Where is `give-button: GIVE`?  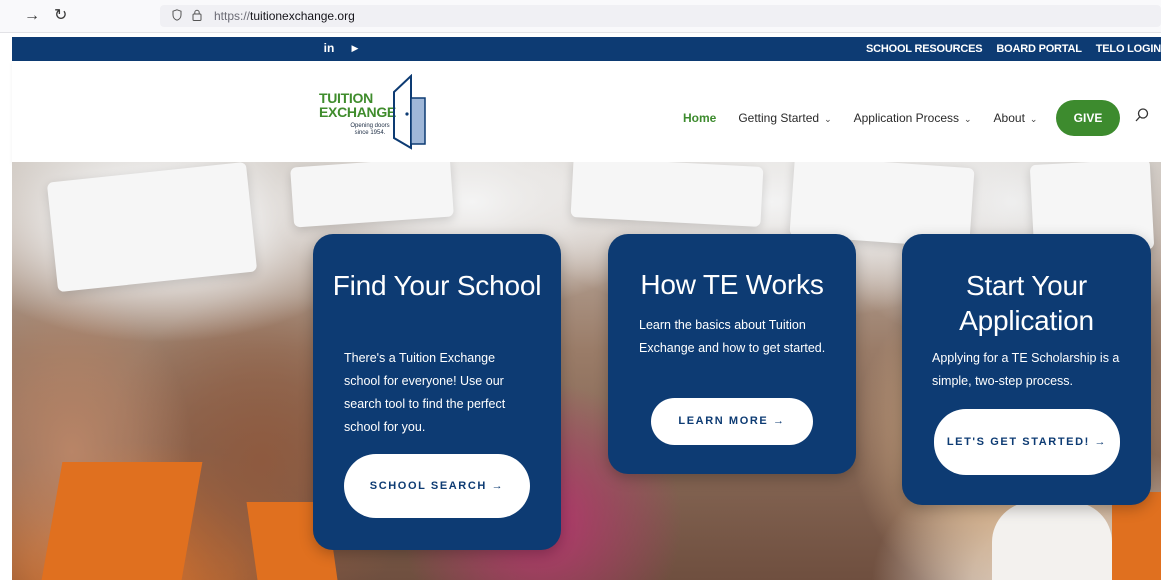 give-button: GIVE is located at coordinates (1088, 118).